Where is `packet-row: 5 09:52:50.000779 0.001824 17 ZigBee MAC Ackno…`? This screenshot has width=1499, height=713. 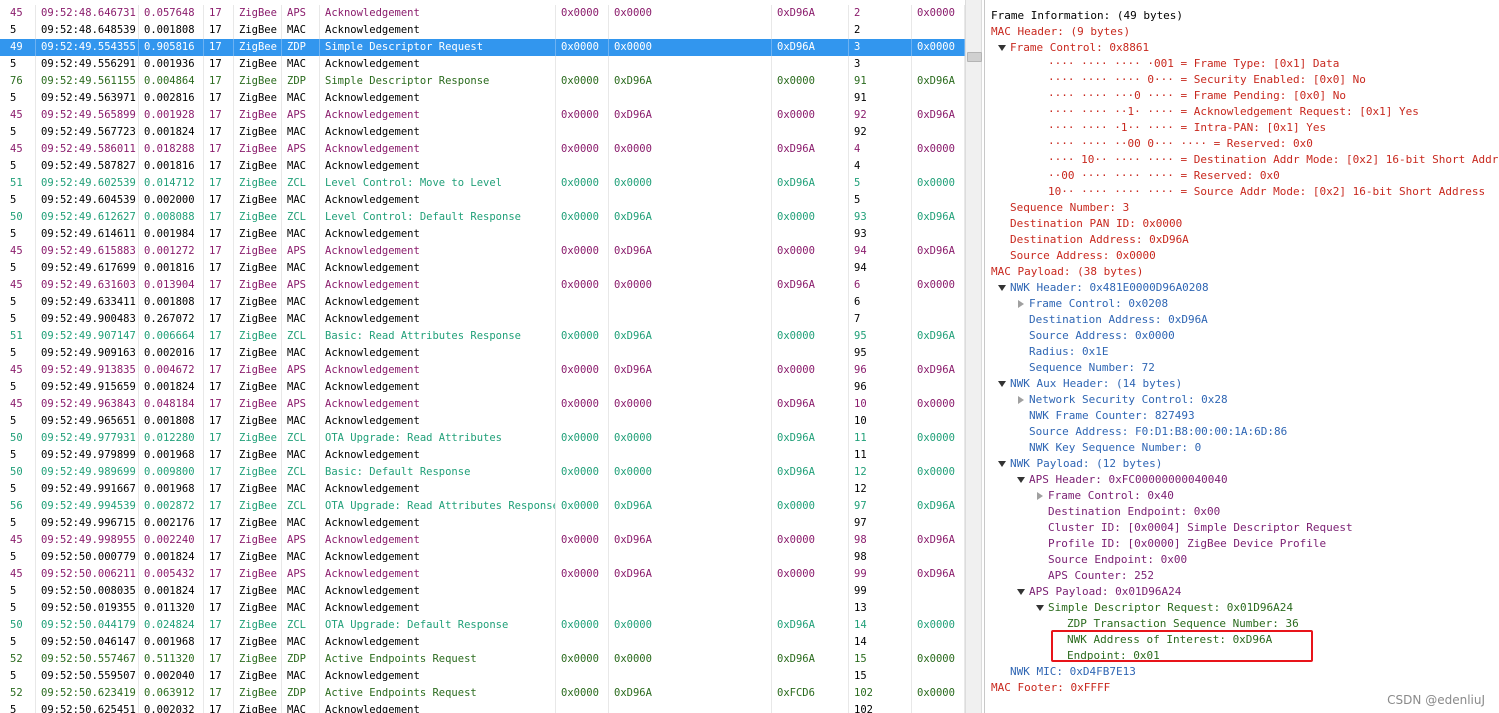
packet-row: 5 09:52:50.000779 0.001824 17 ZigBee MAC Ackno… is located at coordinates (482, 557).